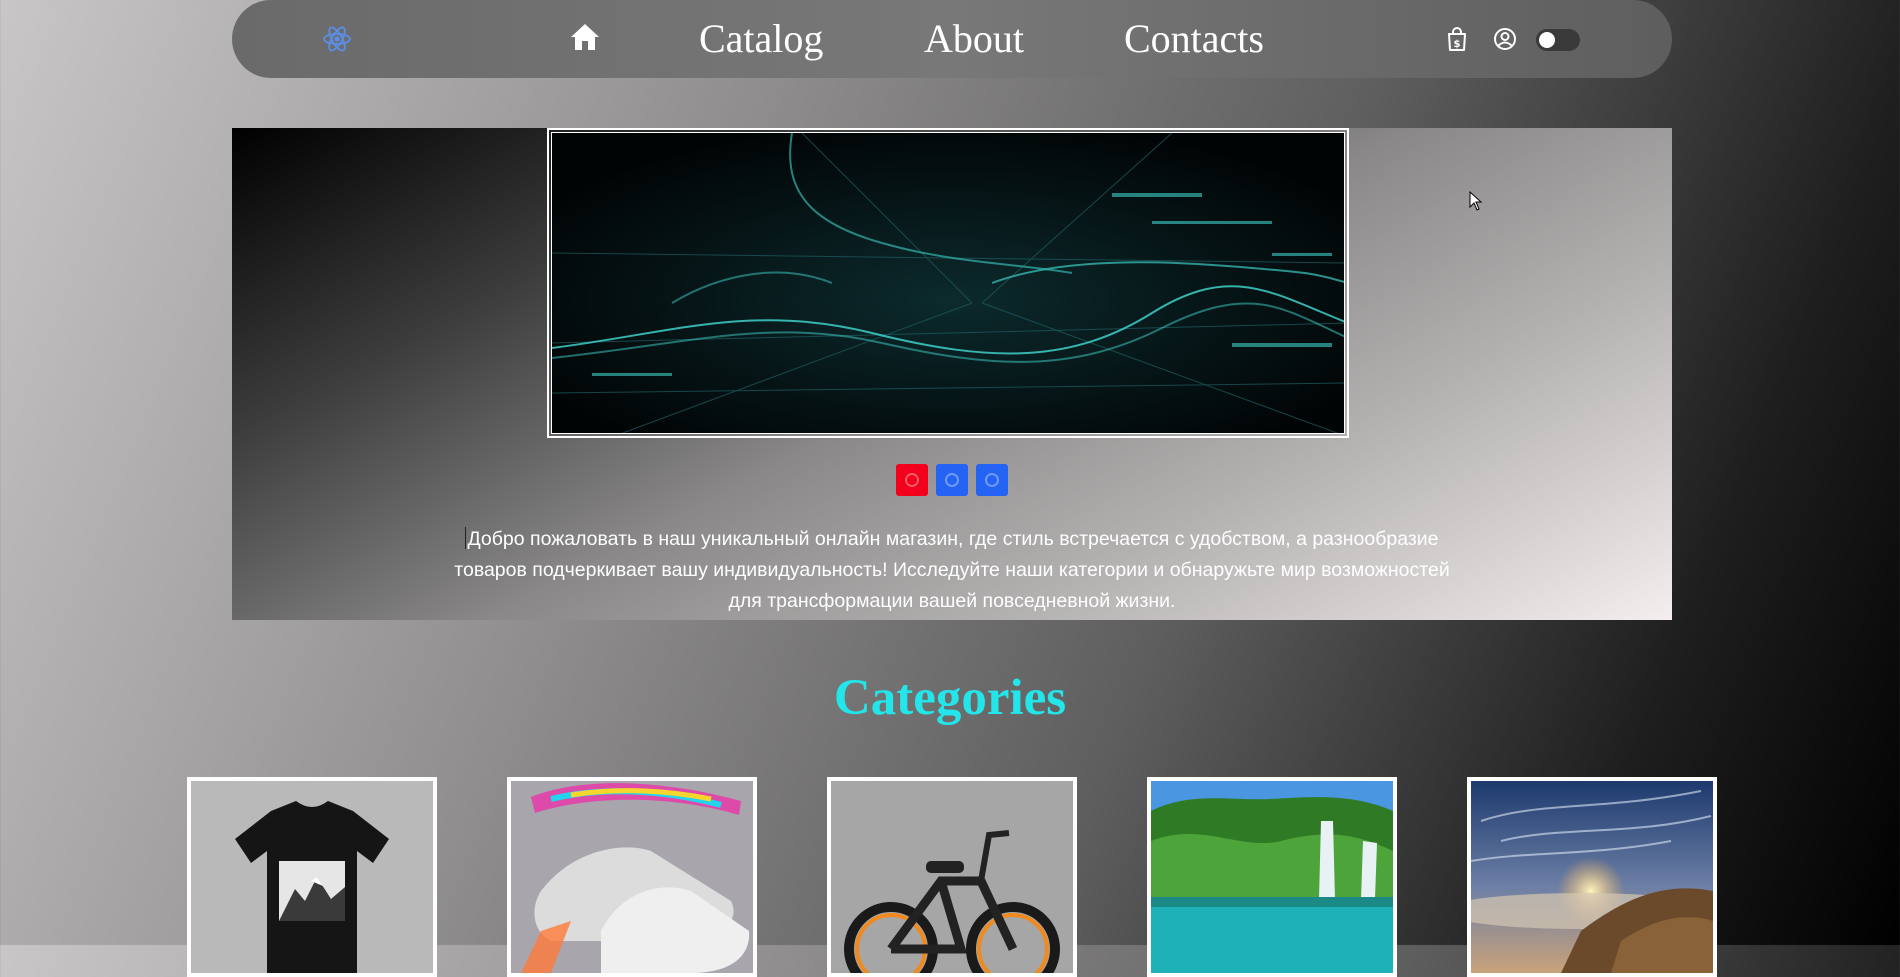 This screenshot has height=977, width=1900. I want to click on toggle-knob, so click(1547, 40).